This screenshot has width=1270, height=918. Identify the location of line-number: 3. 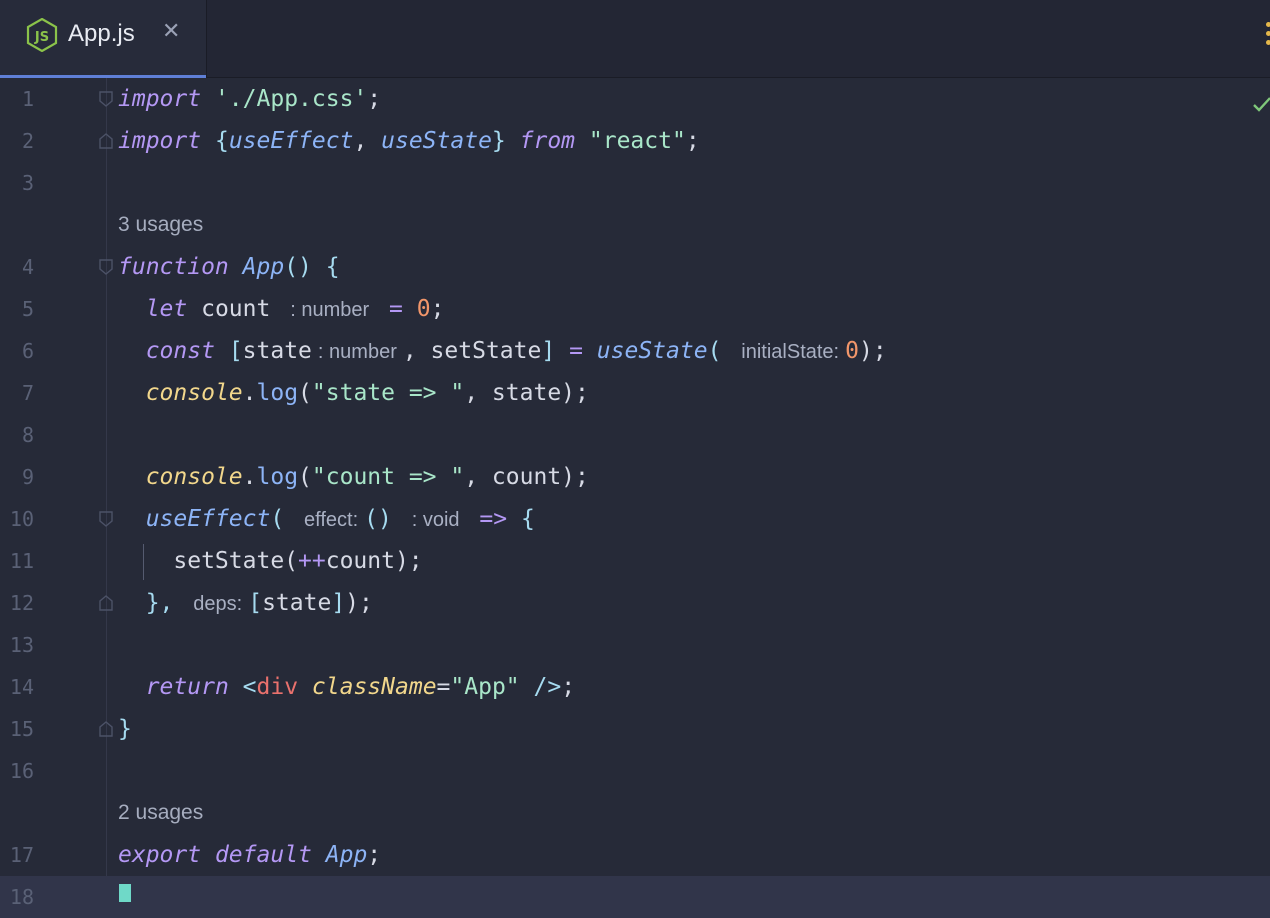
(27, 183).